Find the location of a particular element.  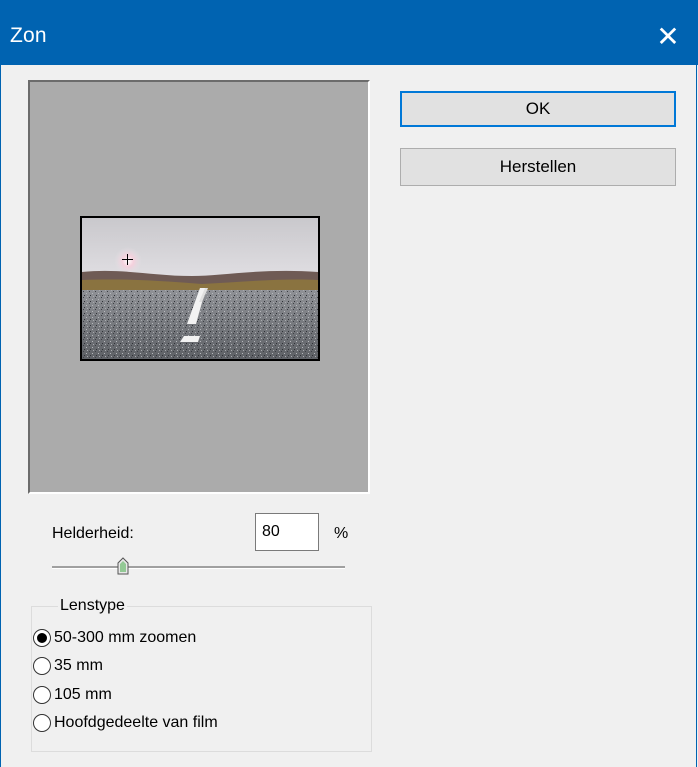

percent-label: % is located at coordinates (341, 533).